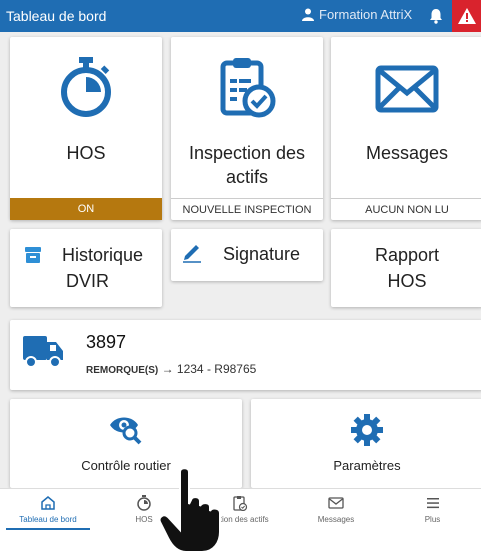 This screenshot has width=481, height=554. Describe the element at coordinates (247, 153) in the screenshot. I see `inspection-label-line1: Inspection des` at that location.